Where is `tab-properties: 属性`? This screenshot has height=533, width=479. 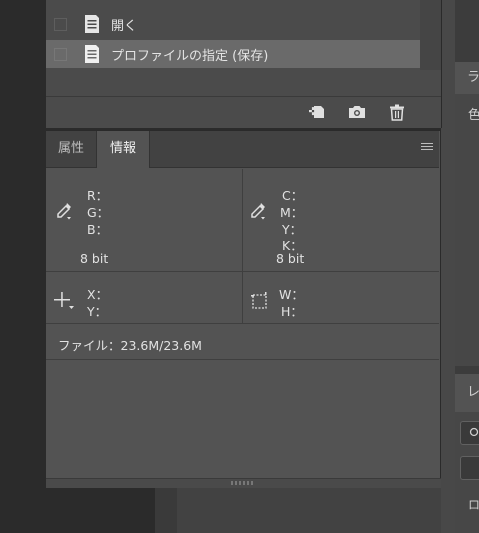 tab-properties: 属性 is located at coordinates (71, 149).